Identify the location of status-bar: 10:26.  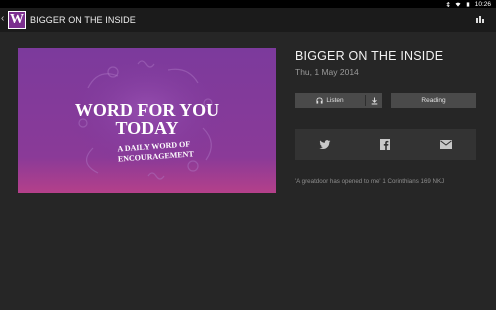
(248, 4).